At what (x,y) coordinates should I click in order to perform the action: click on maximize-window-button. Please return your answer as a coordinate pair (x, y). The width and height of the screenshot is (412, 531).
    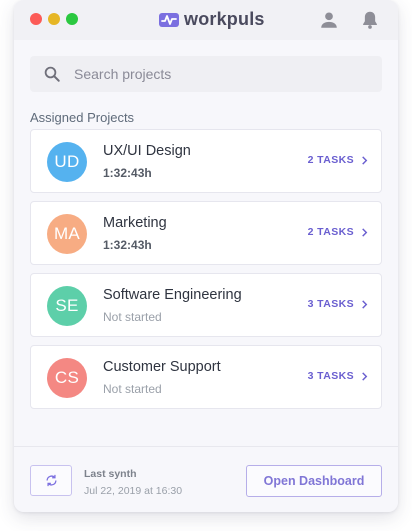
    Looking at the image, I should click on (72, 19).